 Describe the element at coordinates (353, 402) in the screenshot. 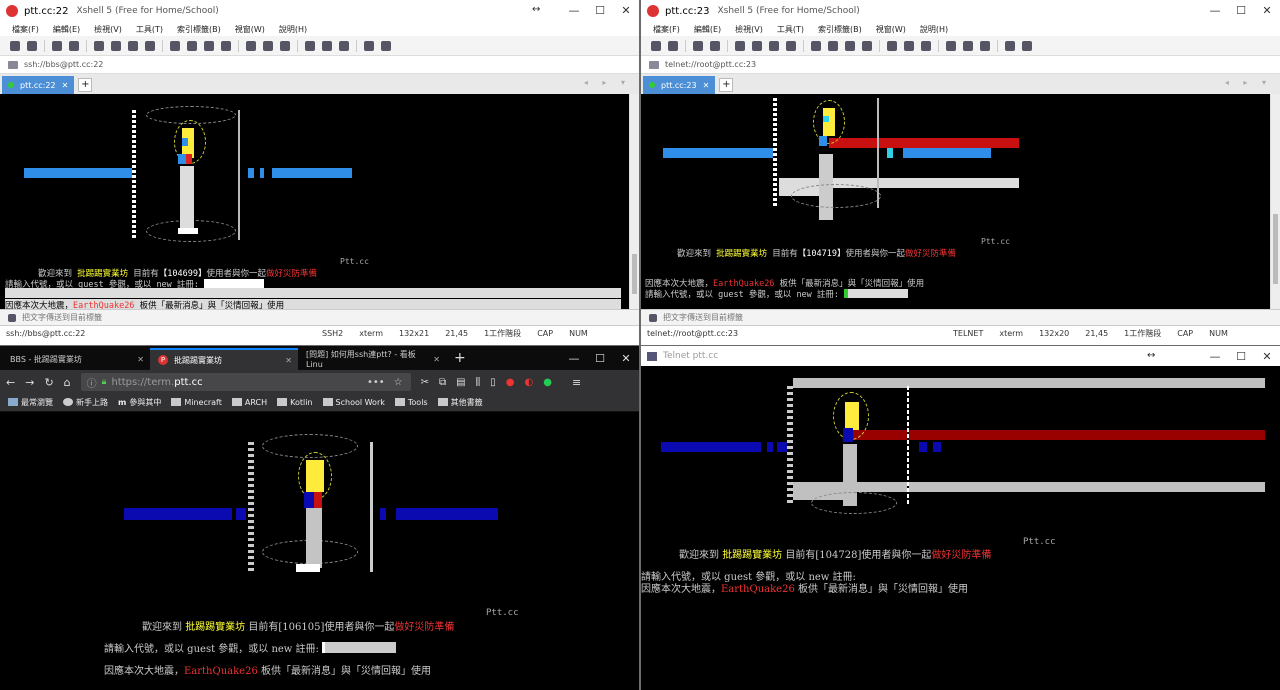

I see `bookmark-folder: School Work` at that location.